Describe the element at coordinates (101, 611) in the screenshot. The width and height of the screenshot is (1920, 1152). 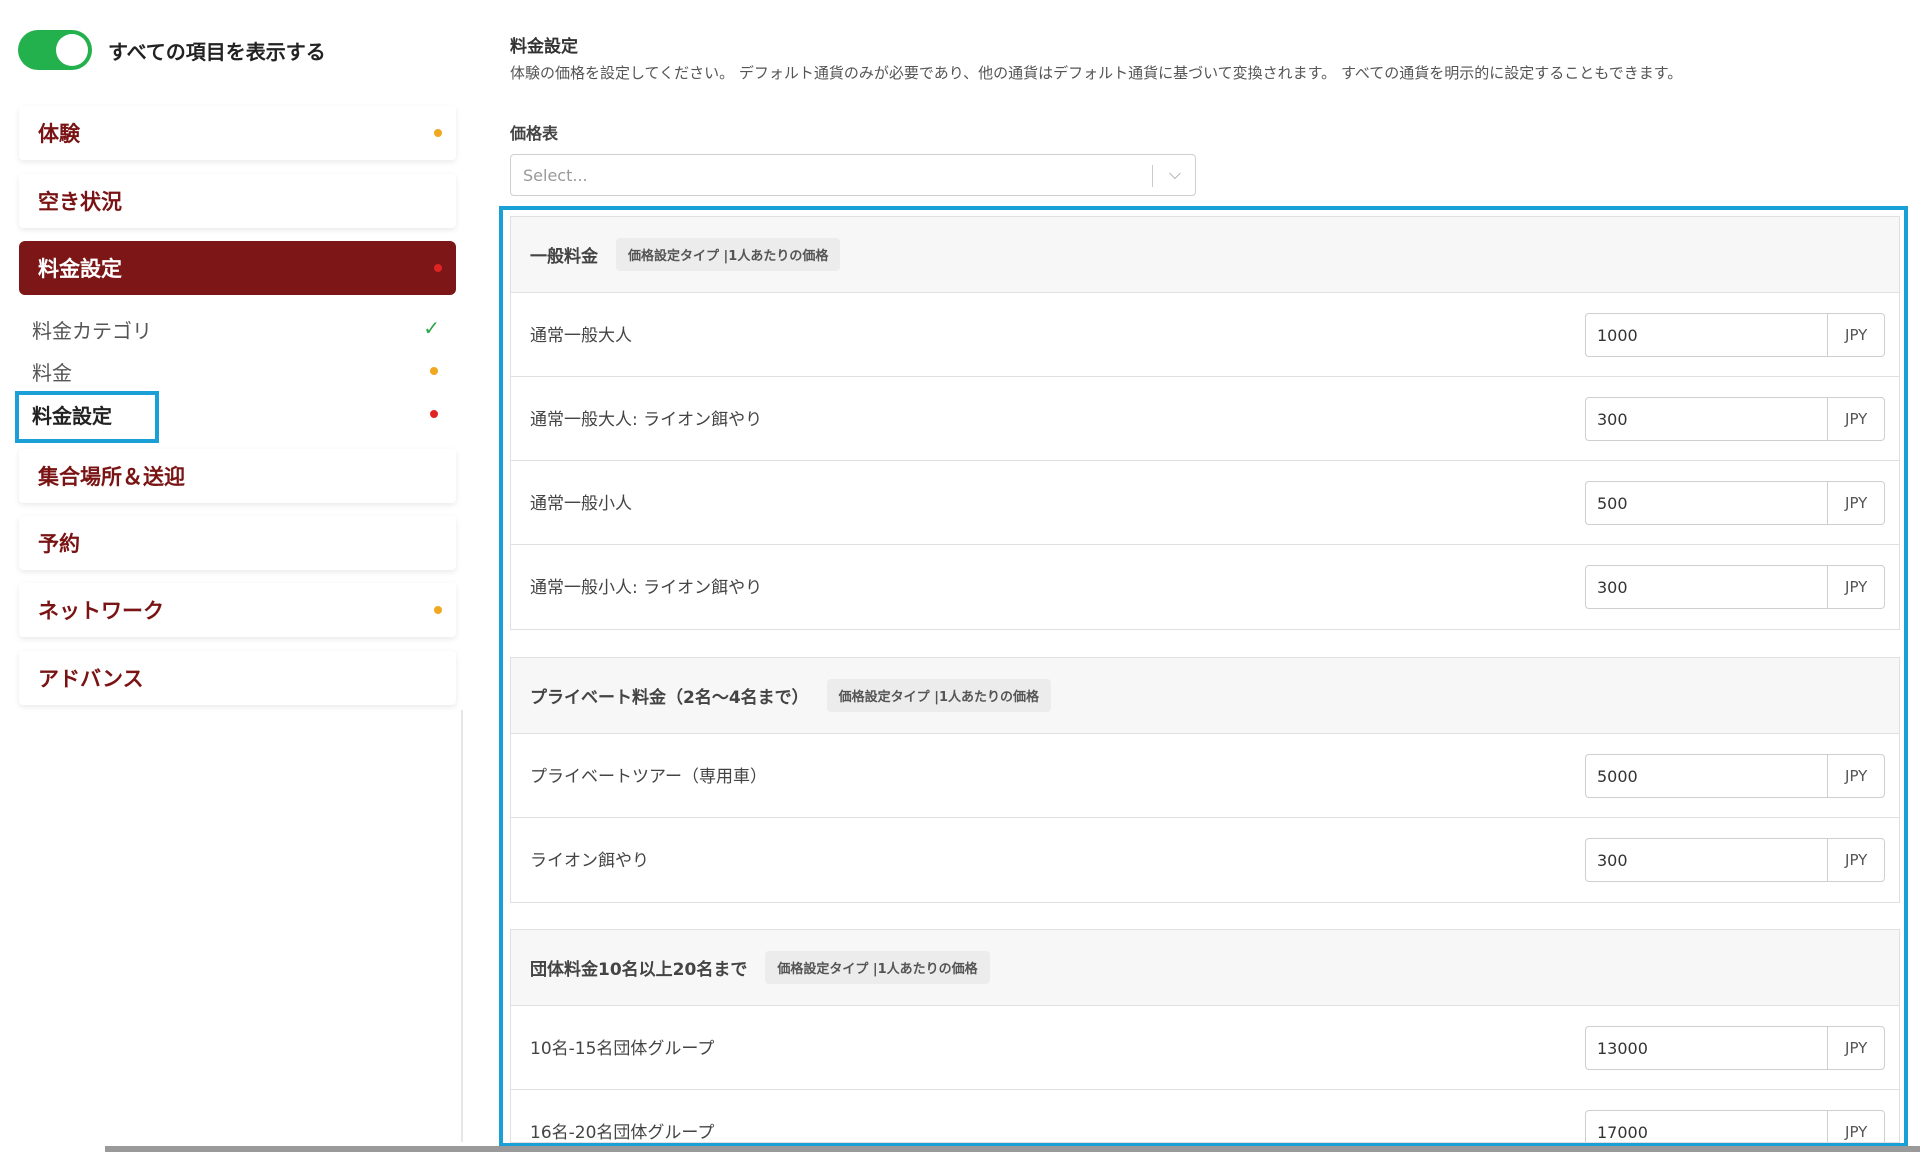
I see `sidebar-item-label: ネットワーク` at that location.